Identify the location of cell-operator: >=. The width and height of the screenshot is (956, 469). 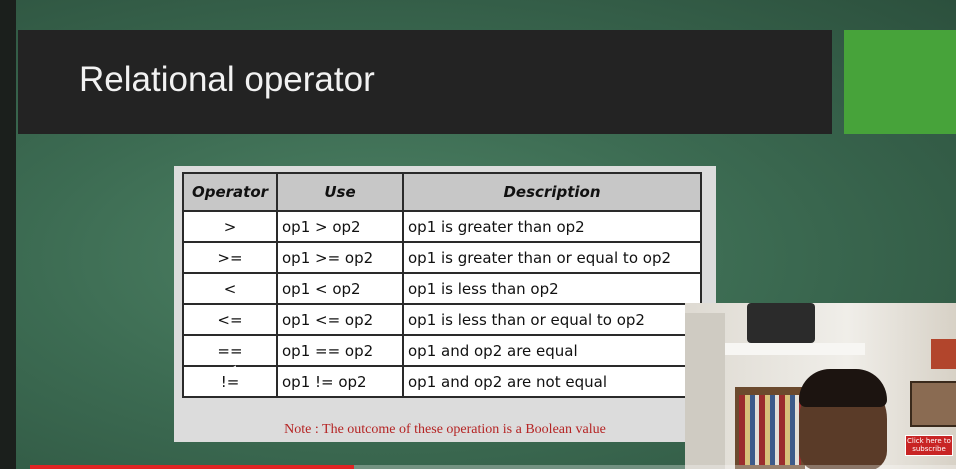
(230, 257).